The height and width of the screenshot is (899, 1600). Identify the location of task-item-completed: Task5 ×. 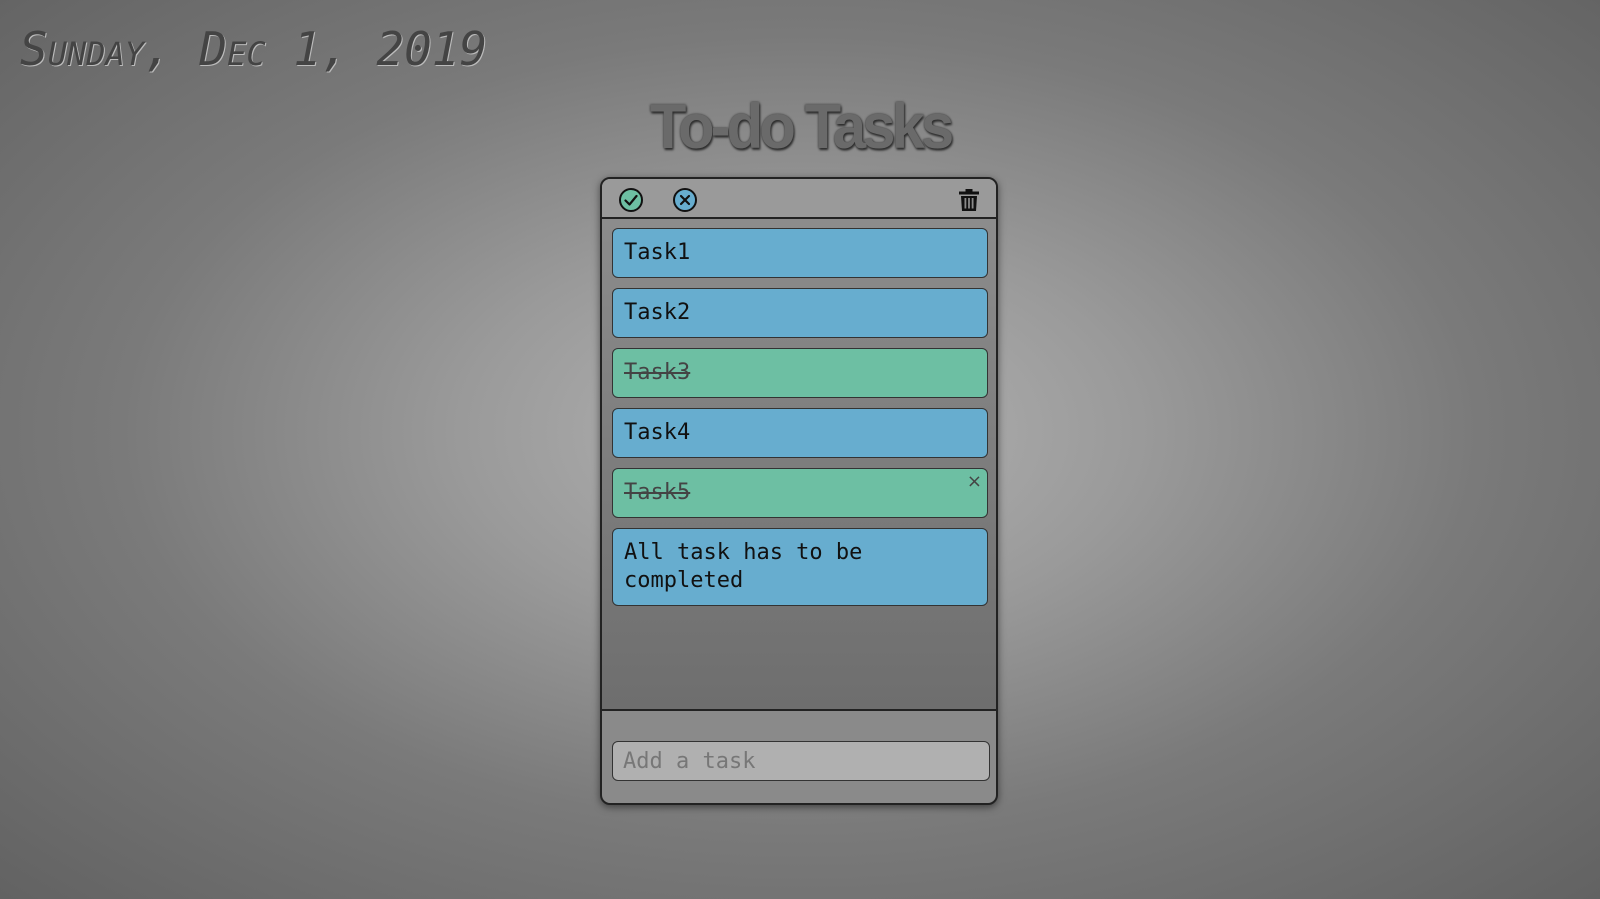
(800, 493).